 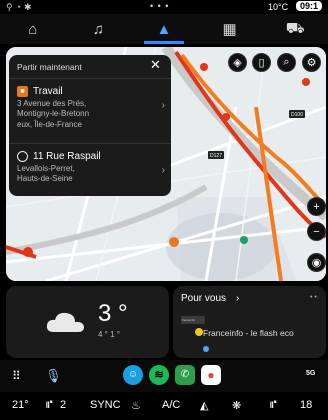 I want to click on bookmark-icon: ▯, so click(x=261, y=63).